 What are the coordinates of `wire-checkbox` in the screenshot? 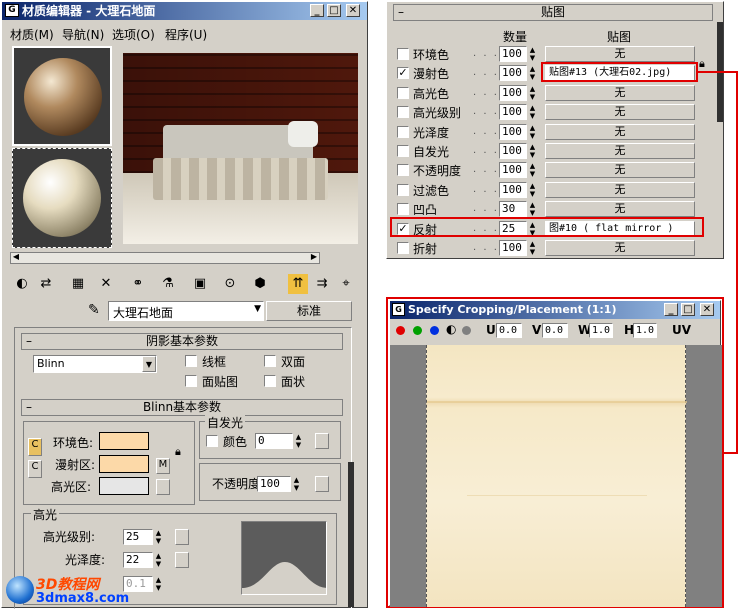 It's located at (191, 361).